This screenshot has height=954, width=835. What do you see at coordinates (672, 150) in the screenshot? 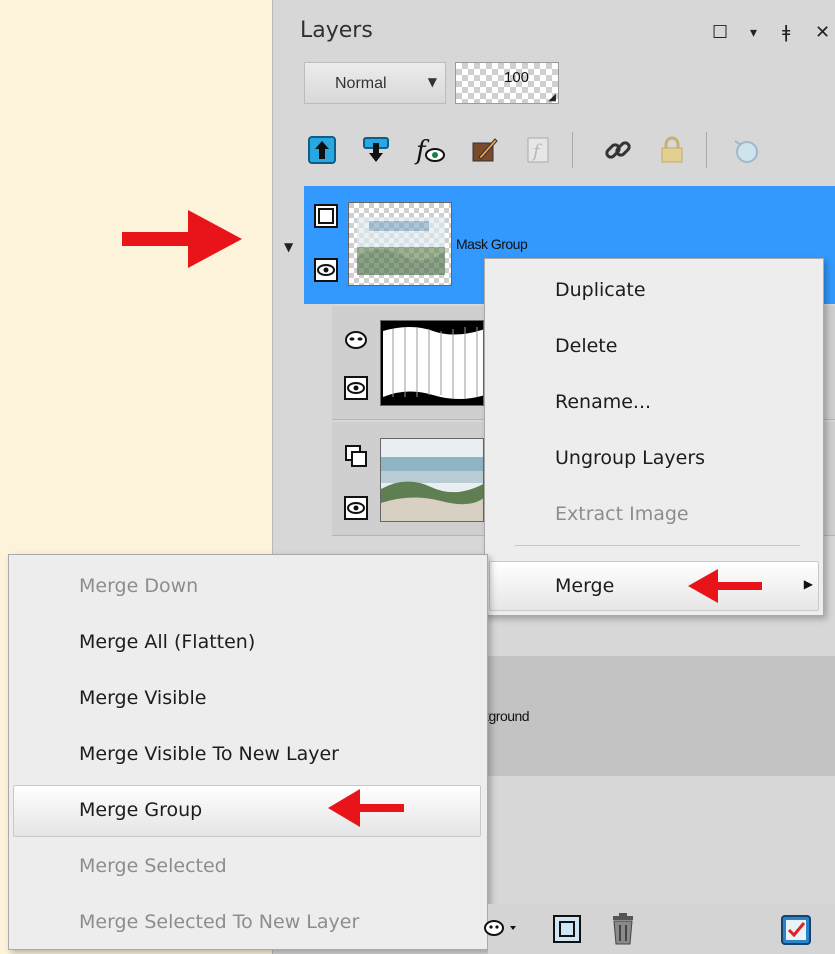
I see `lock-icon-disabled` at bounding box center [672, 150].